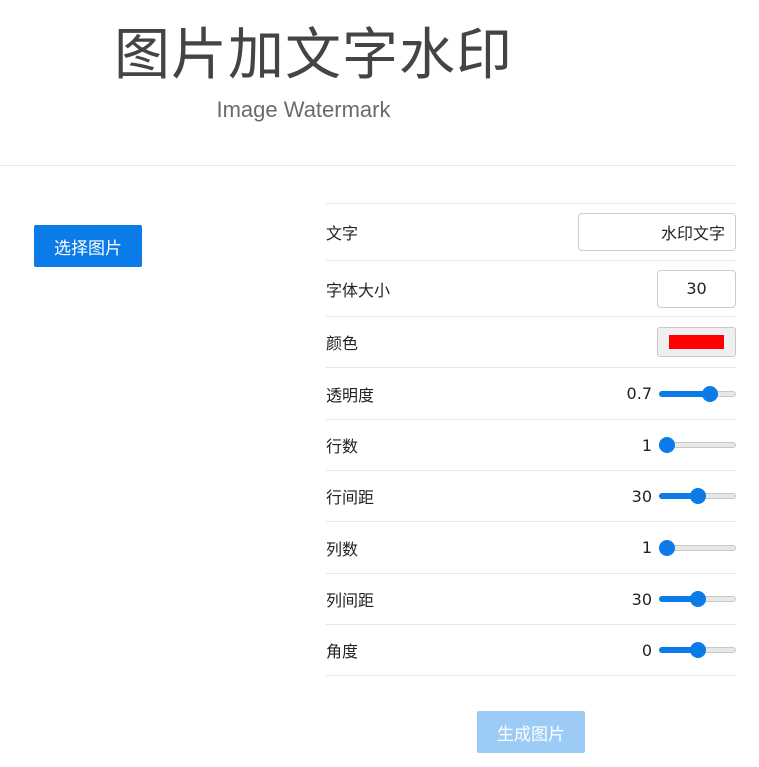  What do you see at coordinates (531, 289) in the screenshot?
I see `setting-row-font-size: 字体大小` at bounding box center [531, 289].